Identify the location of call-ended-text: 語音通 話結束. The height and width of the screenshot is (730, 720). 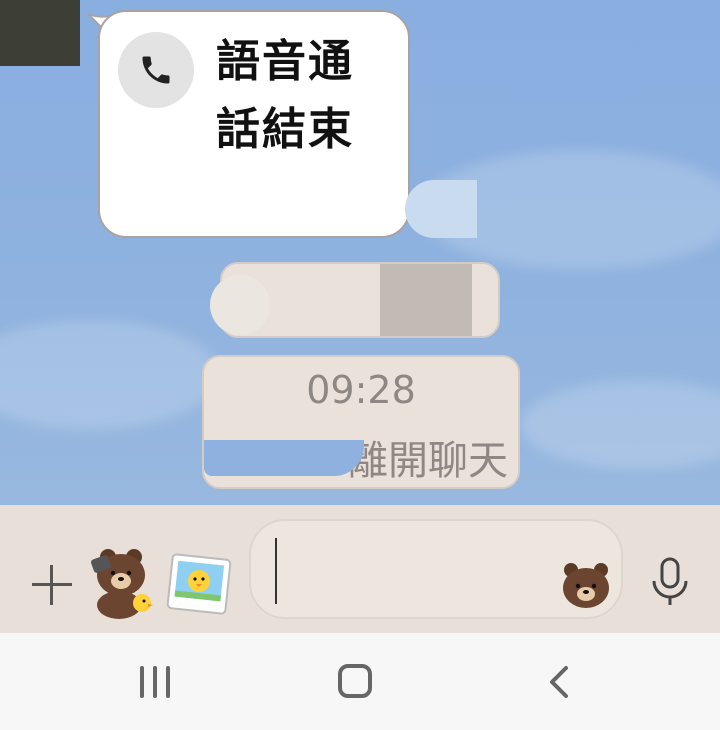
(301, 96).